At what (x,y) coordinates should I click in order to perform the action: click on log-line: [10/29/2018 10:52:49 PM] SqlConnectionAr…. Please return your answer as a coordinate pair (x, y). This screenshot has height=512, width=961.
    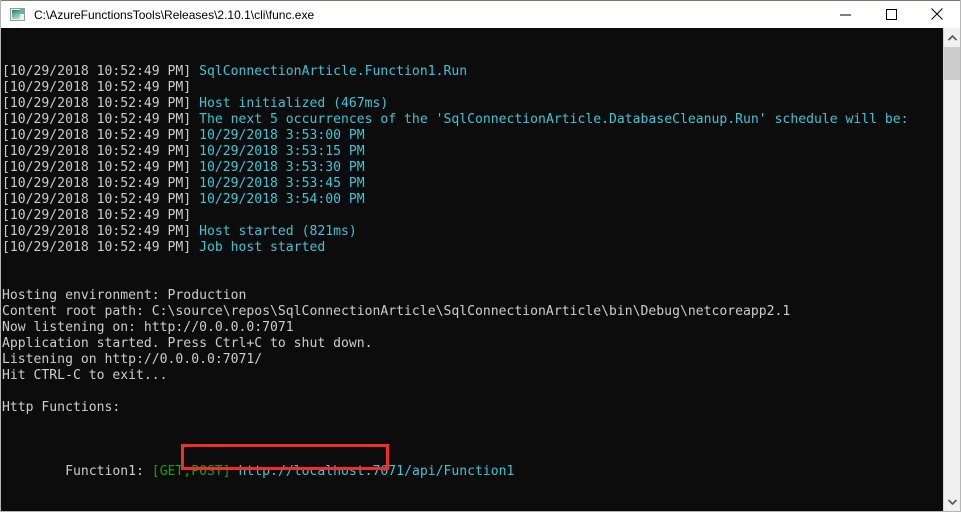
    Looking at the image, I should click on (473, 72).